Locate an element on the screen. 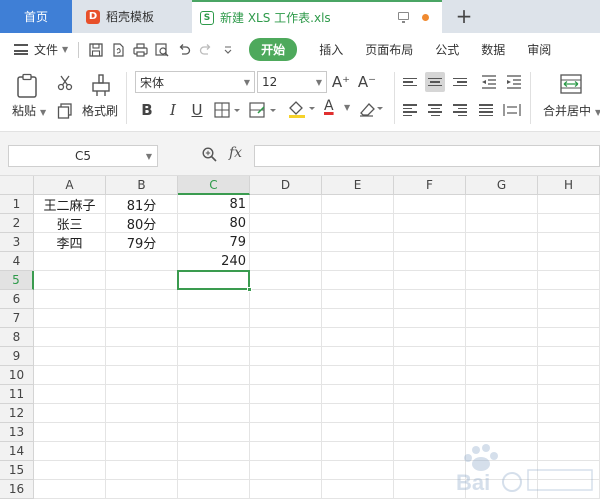 This screenshot has width=600, height=500. cell-b16 is located at coordinates (142, 489).